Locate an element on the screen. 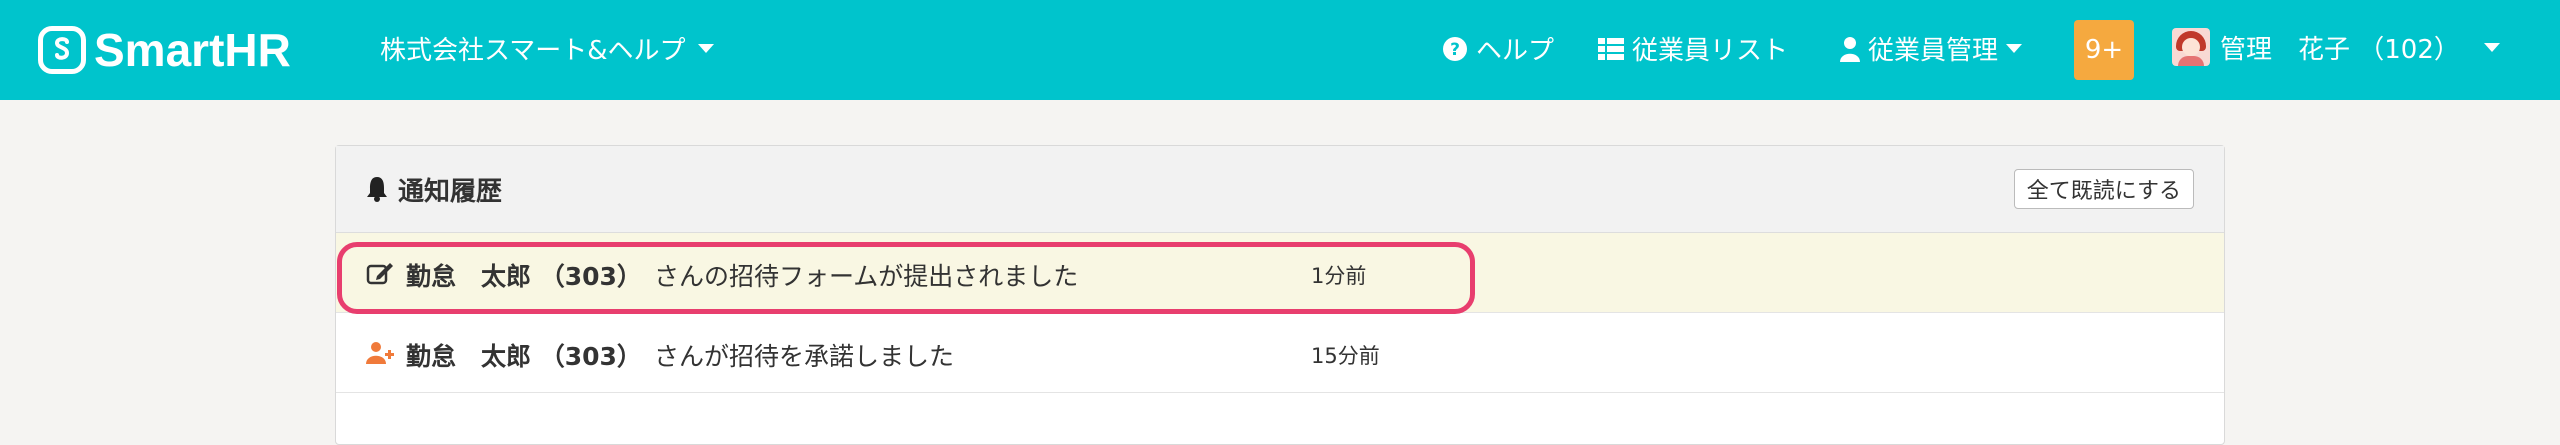 The width and height of the screenshot is (2560, 445). nav-help-label: ヘルプ is located at coordinates (1515, 51).